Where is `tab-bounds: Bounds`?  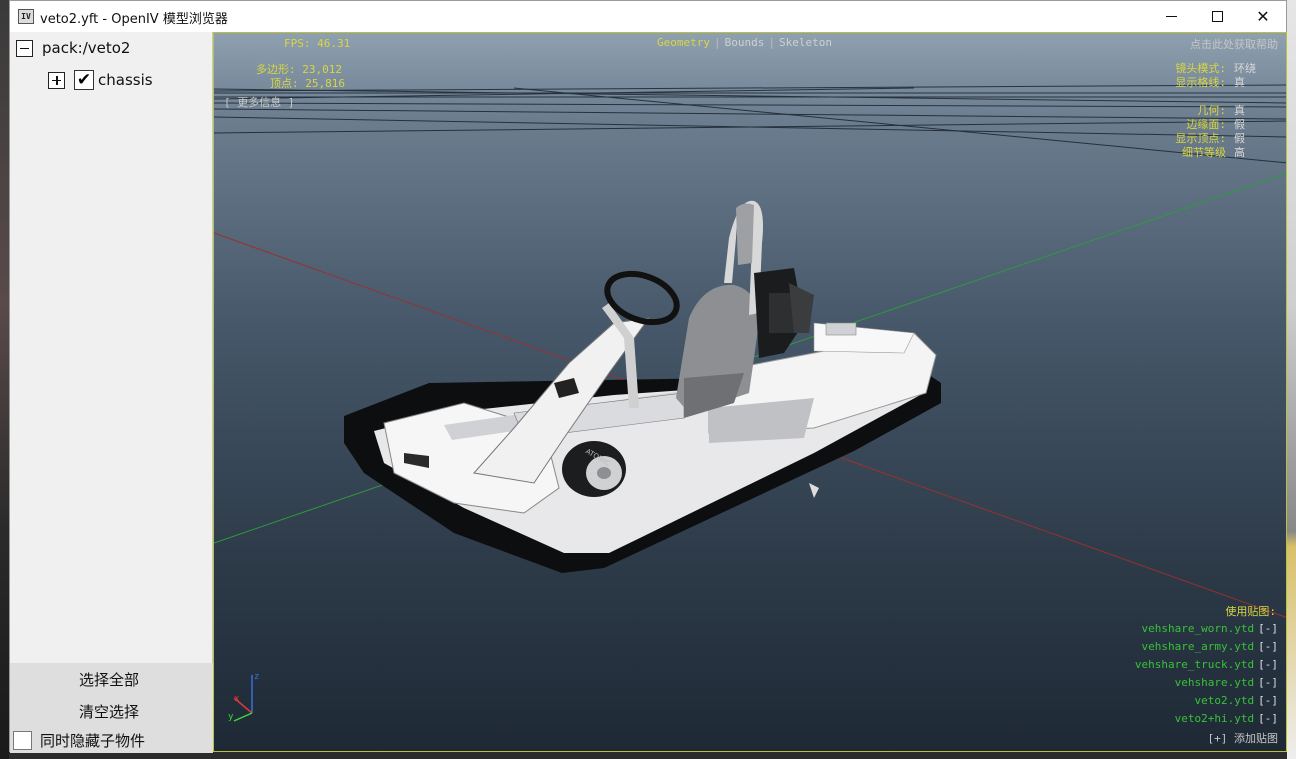 tab-bounds: Bounds is located at coordinates (745, 42).